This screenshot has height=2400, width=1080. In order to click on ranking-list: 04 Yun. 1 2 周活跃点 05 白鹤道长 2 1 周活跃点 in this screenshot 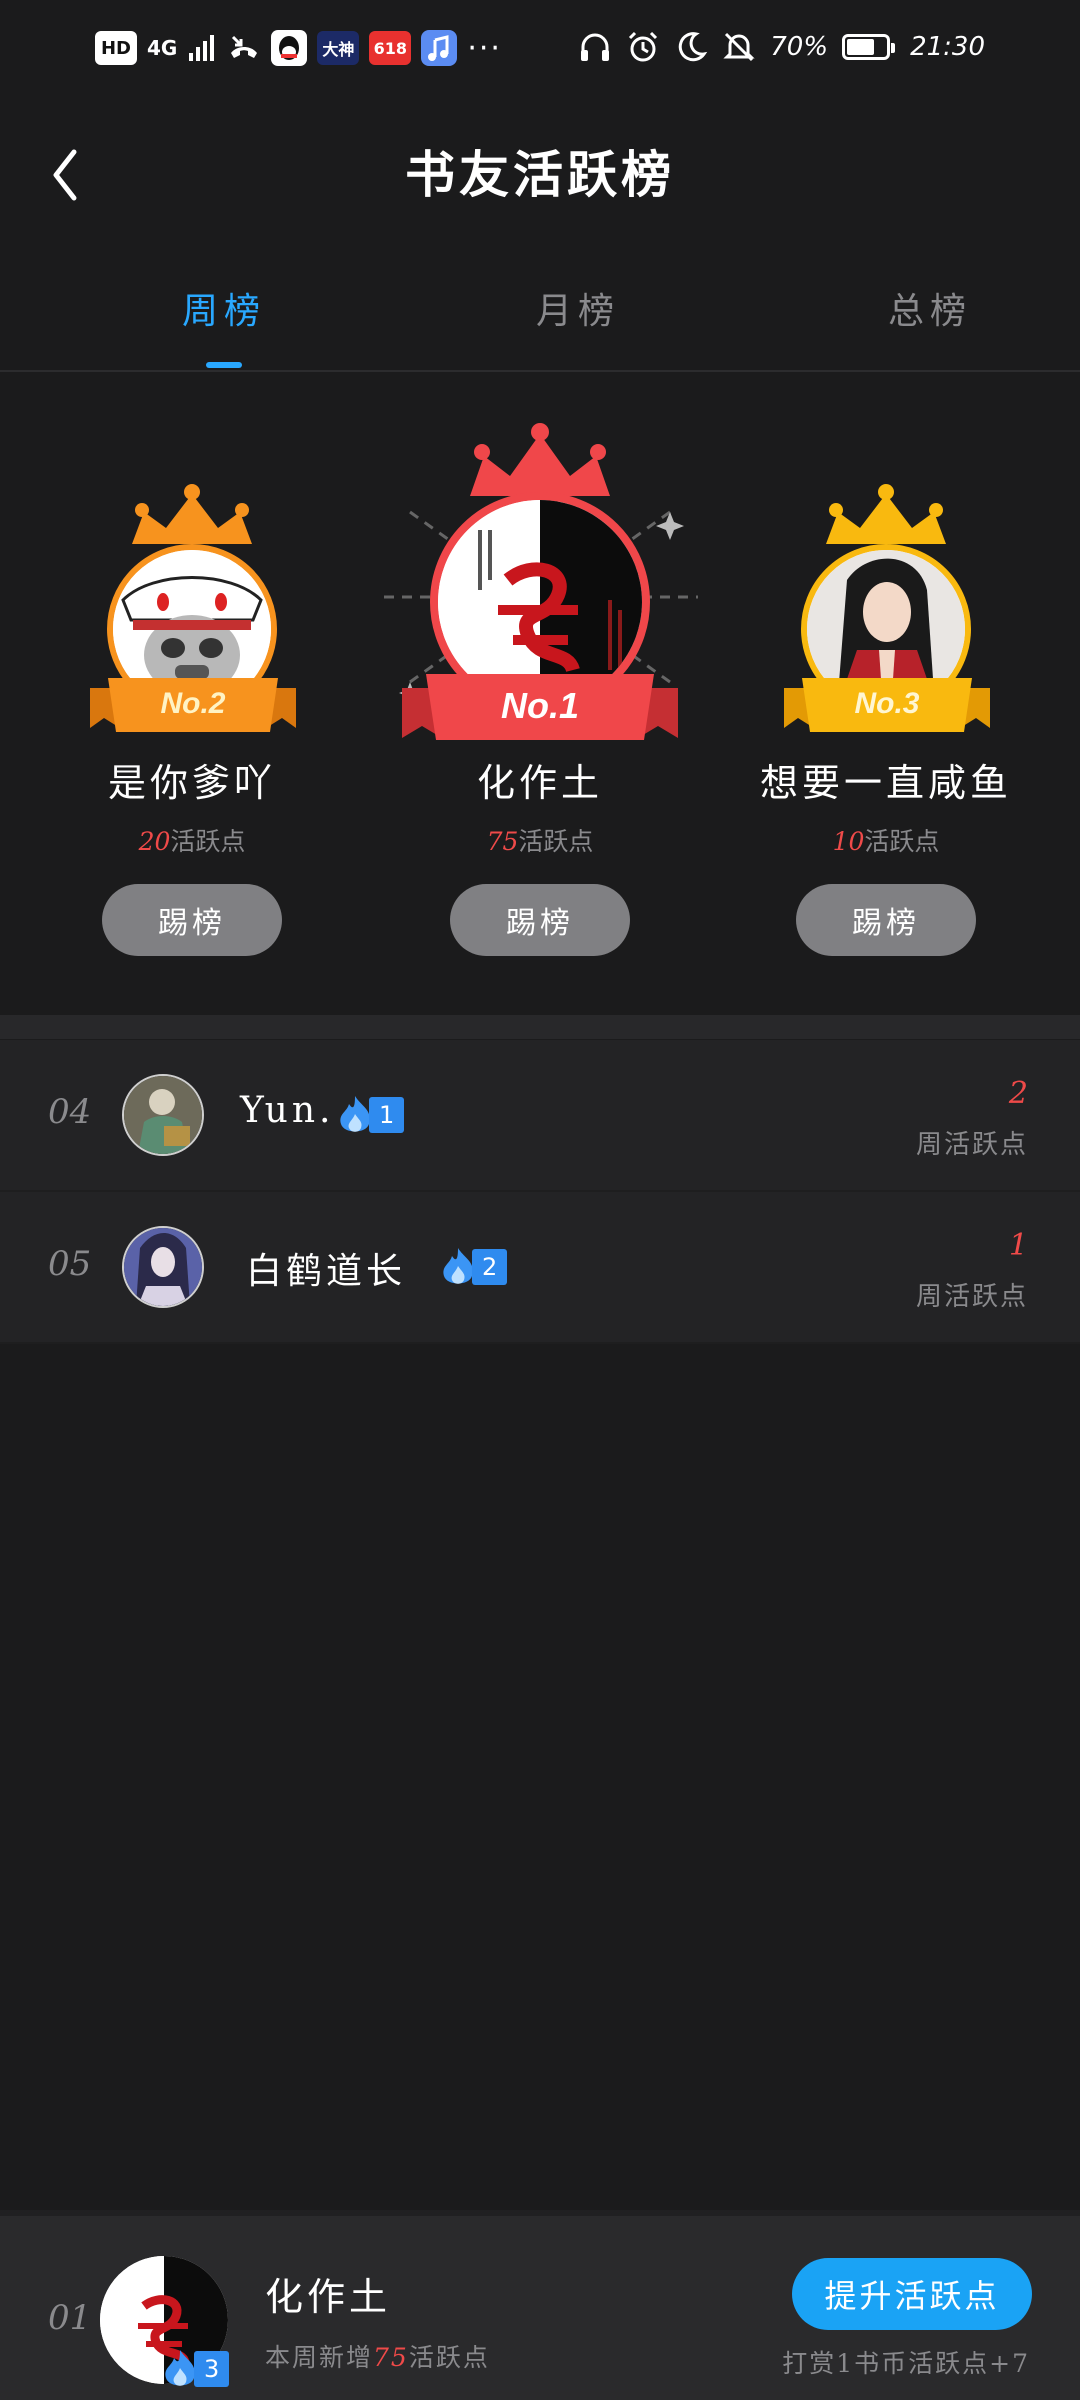, I will do `click(540, 1192)`.